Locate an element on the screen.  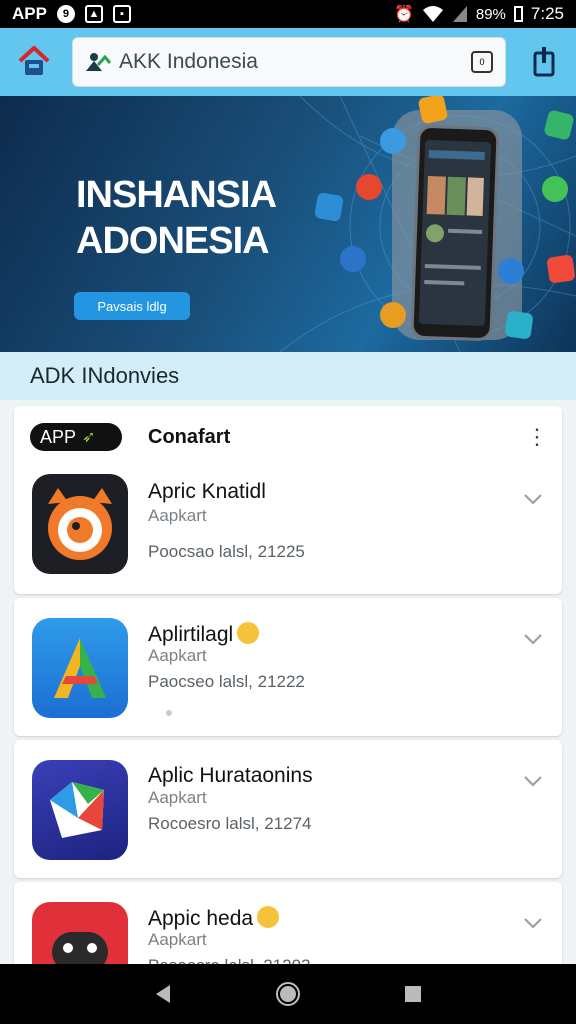
search-input: AKK Indonesia is located at coordinates (295, 62).